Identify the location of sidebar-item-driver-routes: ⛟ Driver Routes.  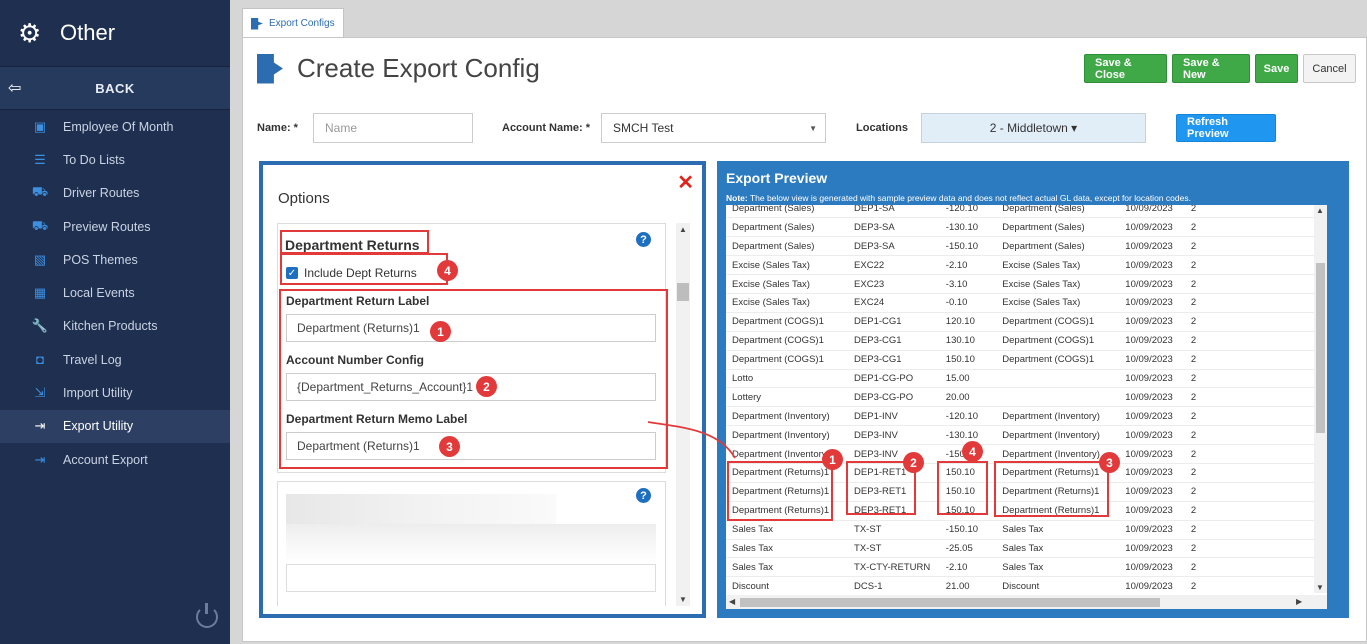
(115, 193).